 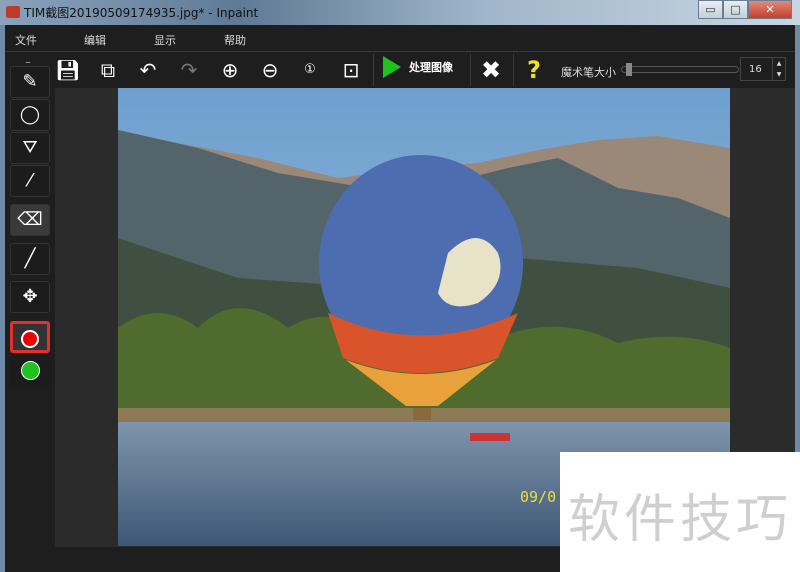 What do you see at coordinates (189, 70) in the screenshot?
I see `redo-icon: ↷` at bounding box center [189, 70].